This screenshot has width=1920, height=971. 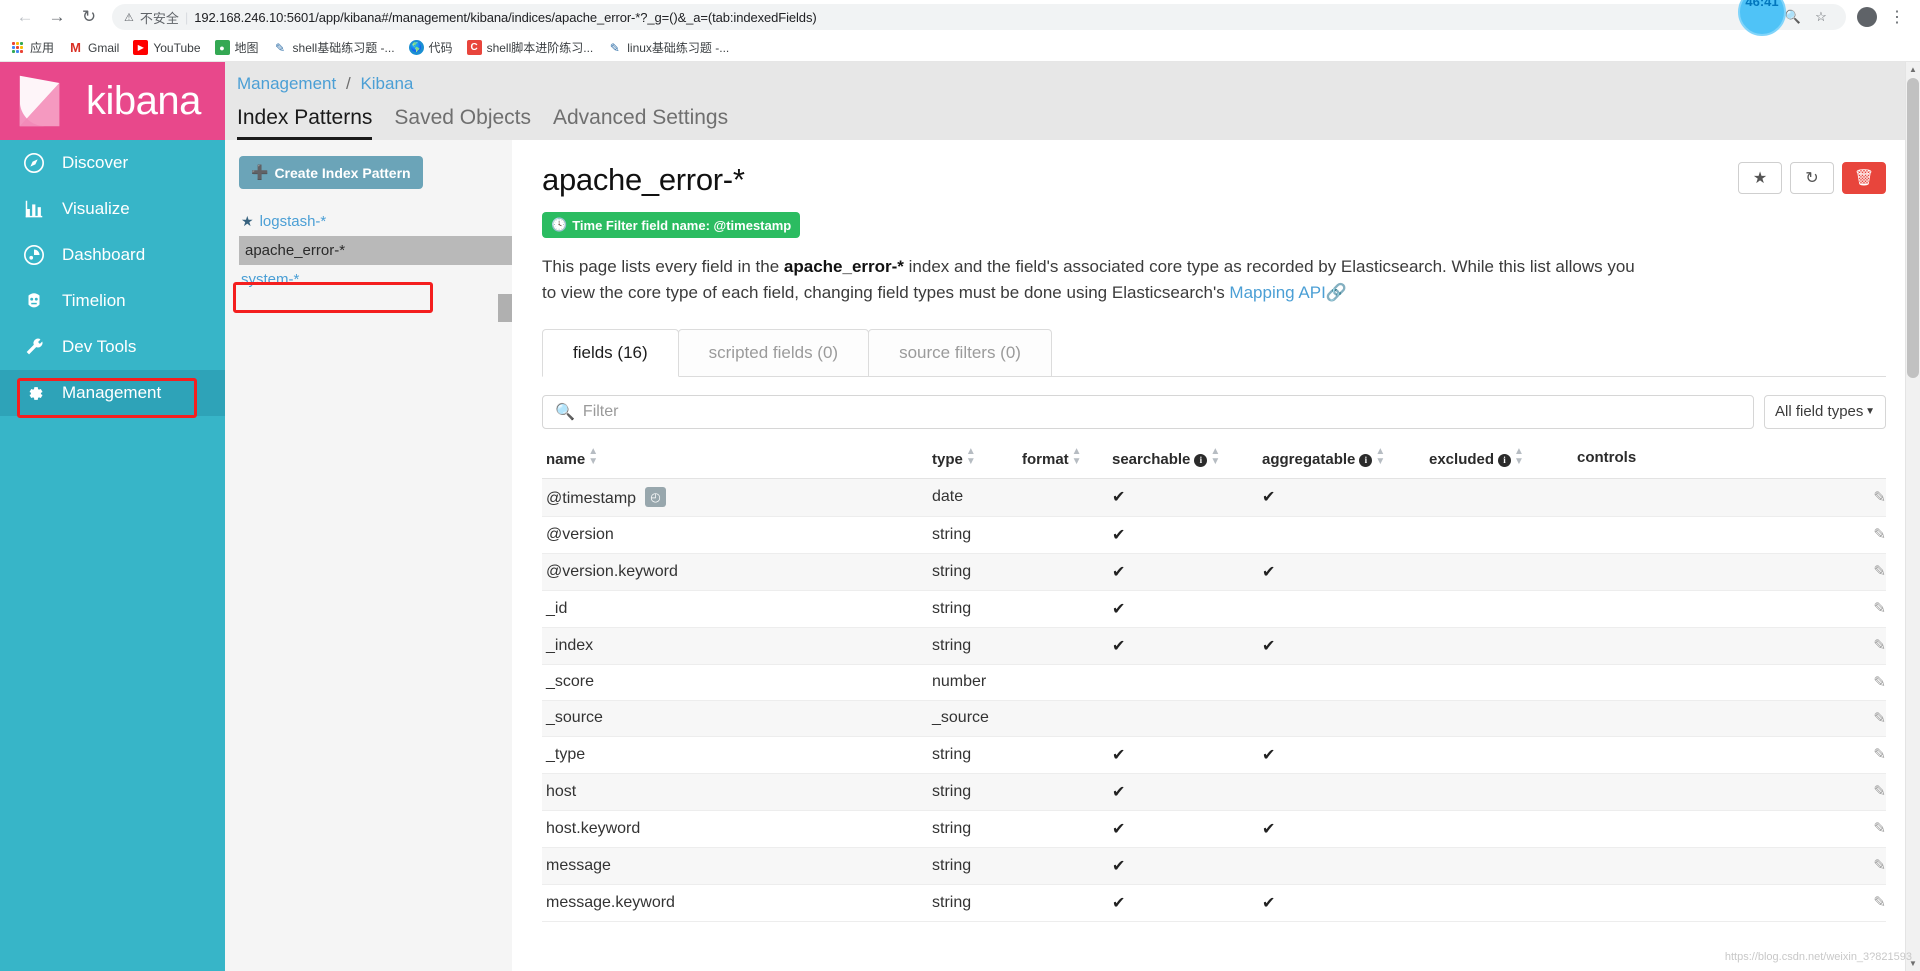 What do you see at coordinates (737, 792) in the screenshot?
I see `cell-field-name: host` at bounding box center [737, 792].